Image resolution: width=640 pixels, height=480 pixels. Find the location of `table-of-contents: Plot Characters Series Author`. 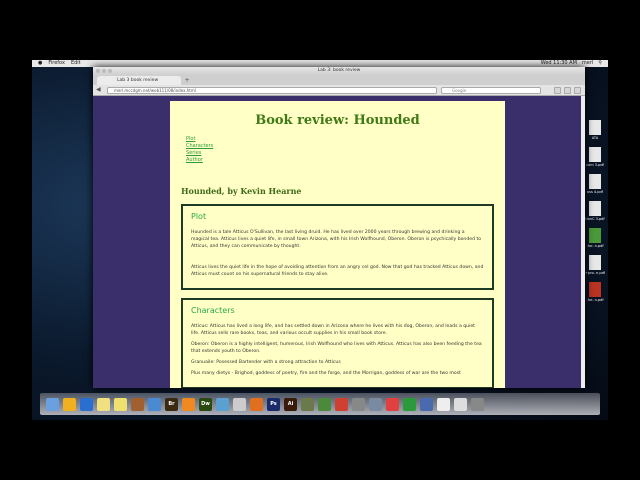

table-of-contents: Plot Characters Series Author is located at coordinates (340, 150).